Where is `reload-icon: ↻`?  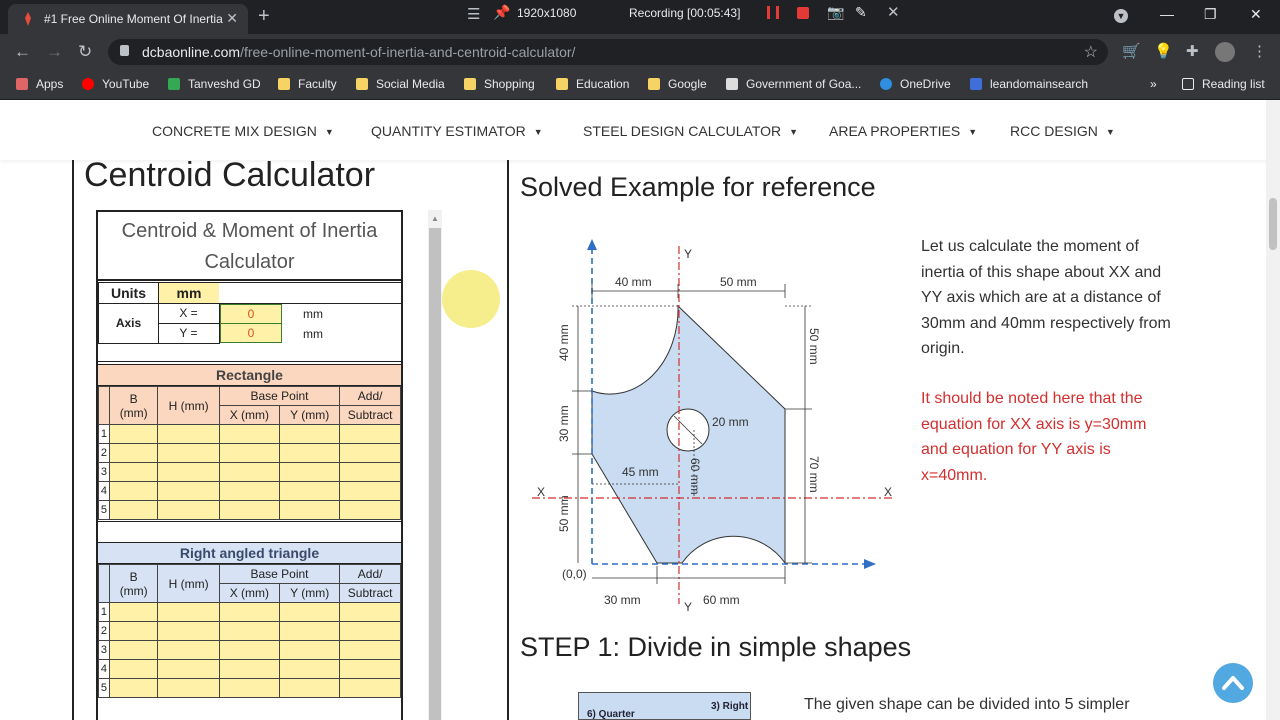
reload-icon: ↻ is located at coordinates (85, 52).